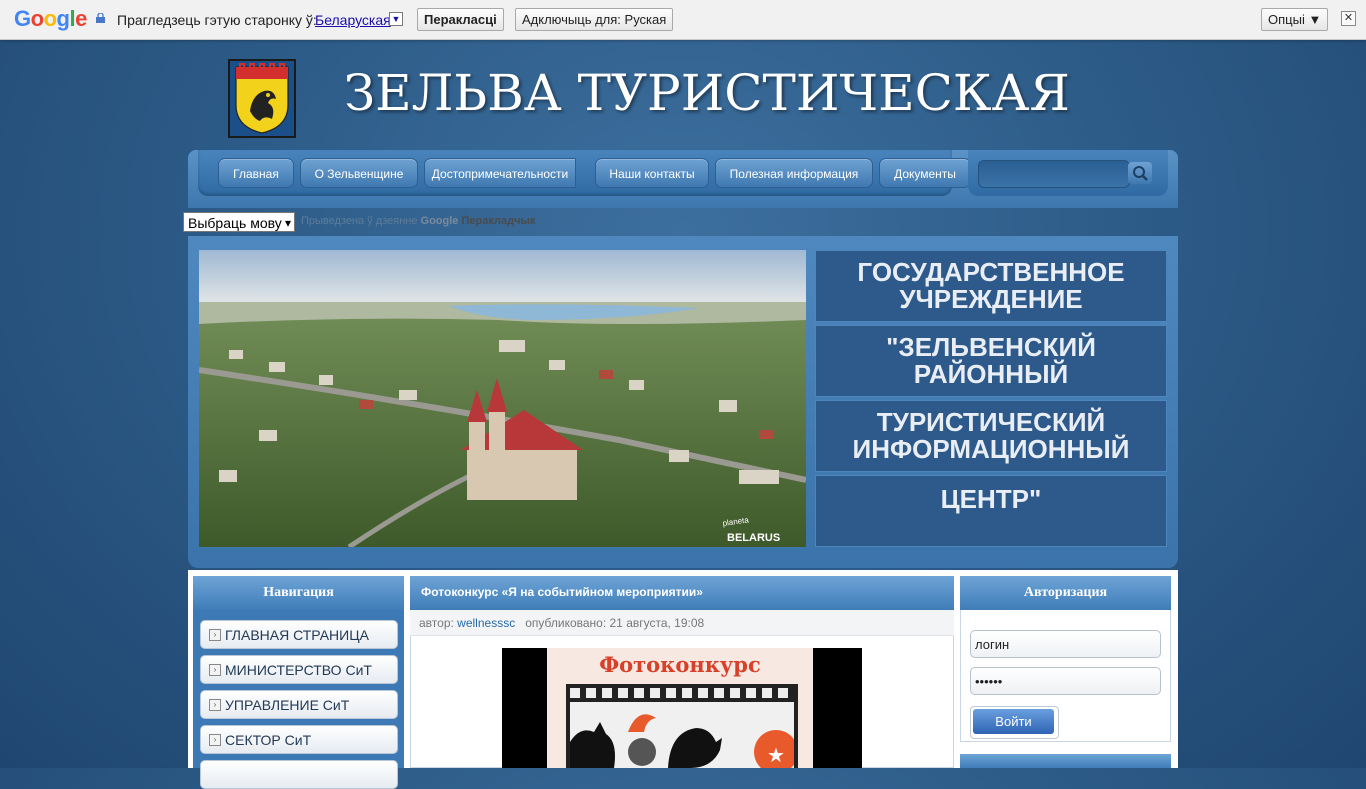 This screenshot has width=1366, height=789. What do you see at coordinates (396, 19) in the screenshot?
I see `language-dropdown-icon: ▼` at bounding box center [396, 19].